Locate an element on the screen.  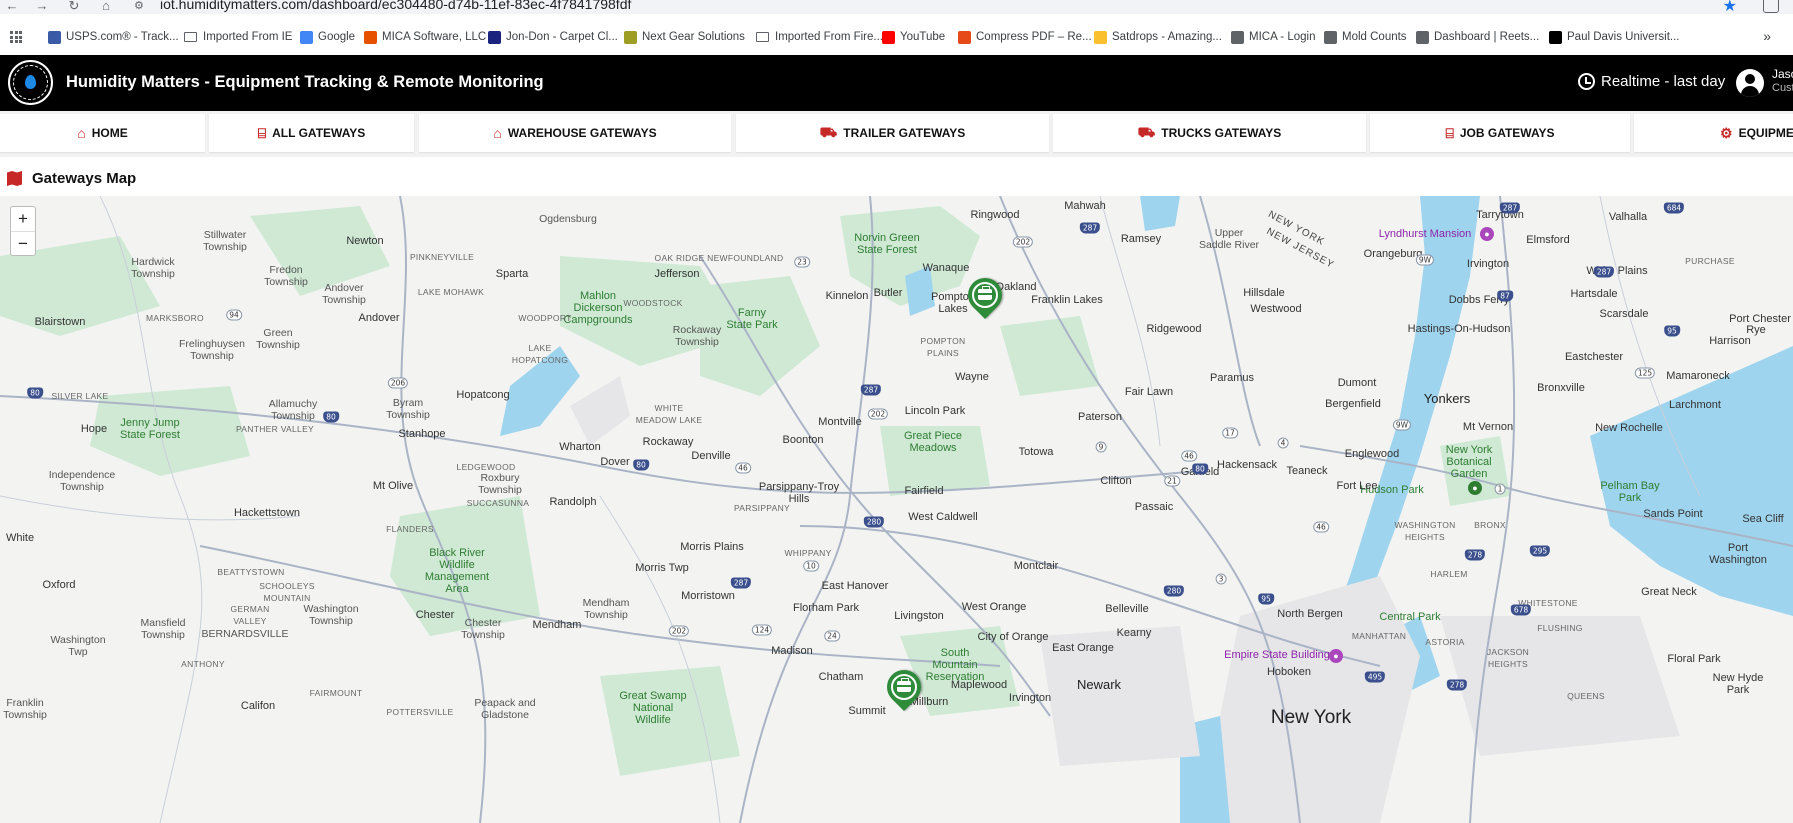
empire-state-poi-icon: ● is located at coordinates (1336, 656).